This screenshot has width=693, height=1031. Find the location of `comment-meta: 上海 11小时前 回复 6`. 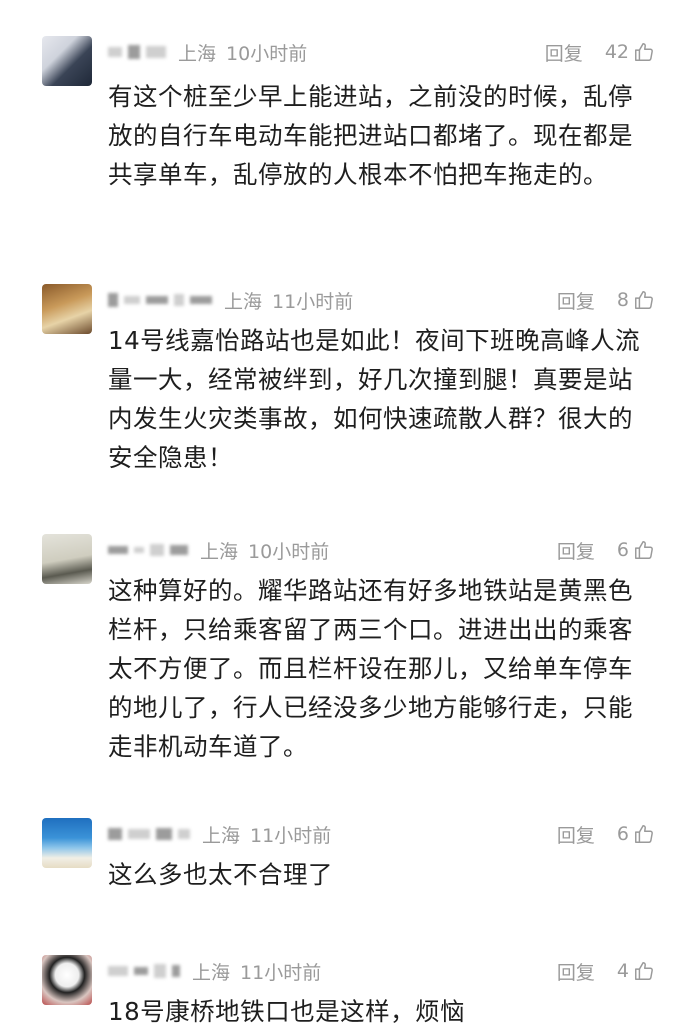

comment-meta: 上海 11小时前 回复 6 is located at coordinates (381, 834).